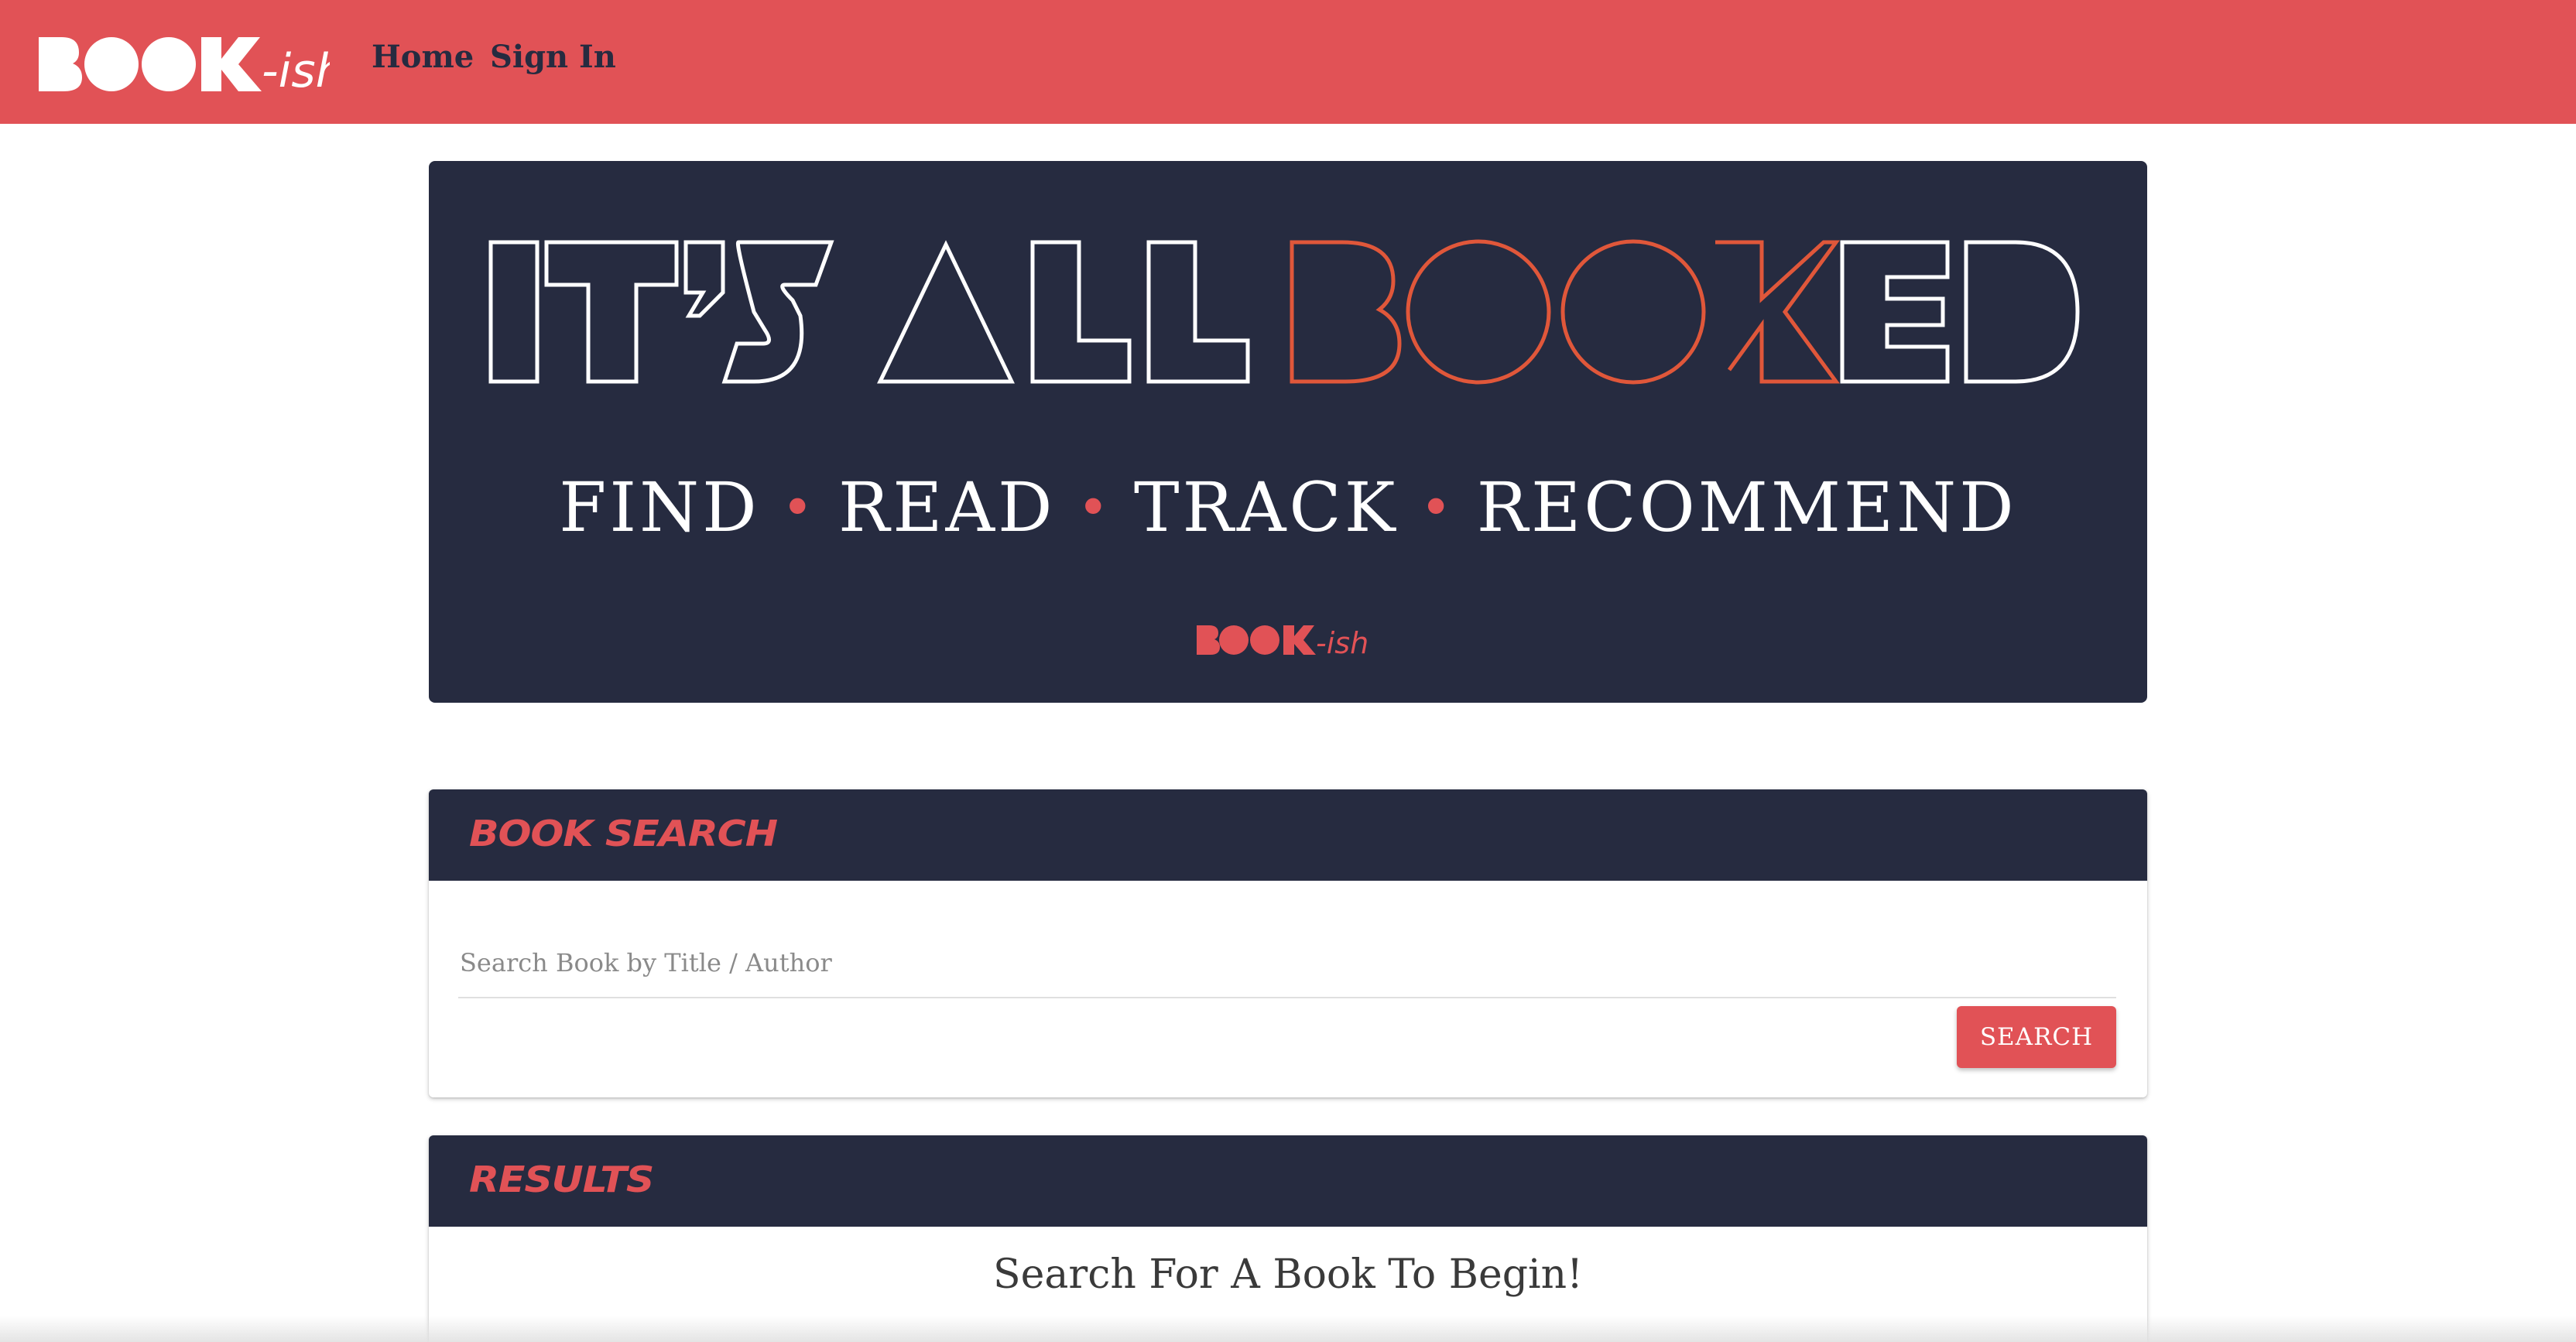 Image resolution: width=2576 pixels, height=1342 pixels. Describe the element at coordinates (561, 1179) in the screenshot. I see `results-title: RESULTS` at that location.